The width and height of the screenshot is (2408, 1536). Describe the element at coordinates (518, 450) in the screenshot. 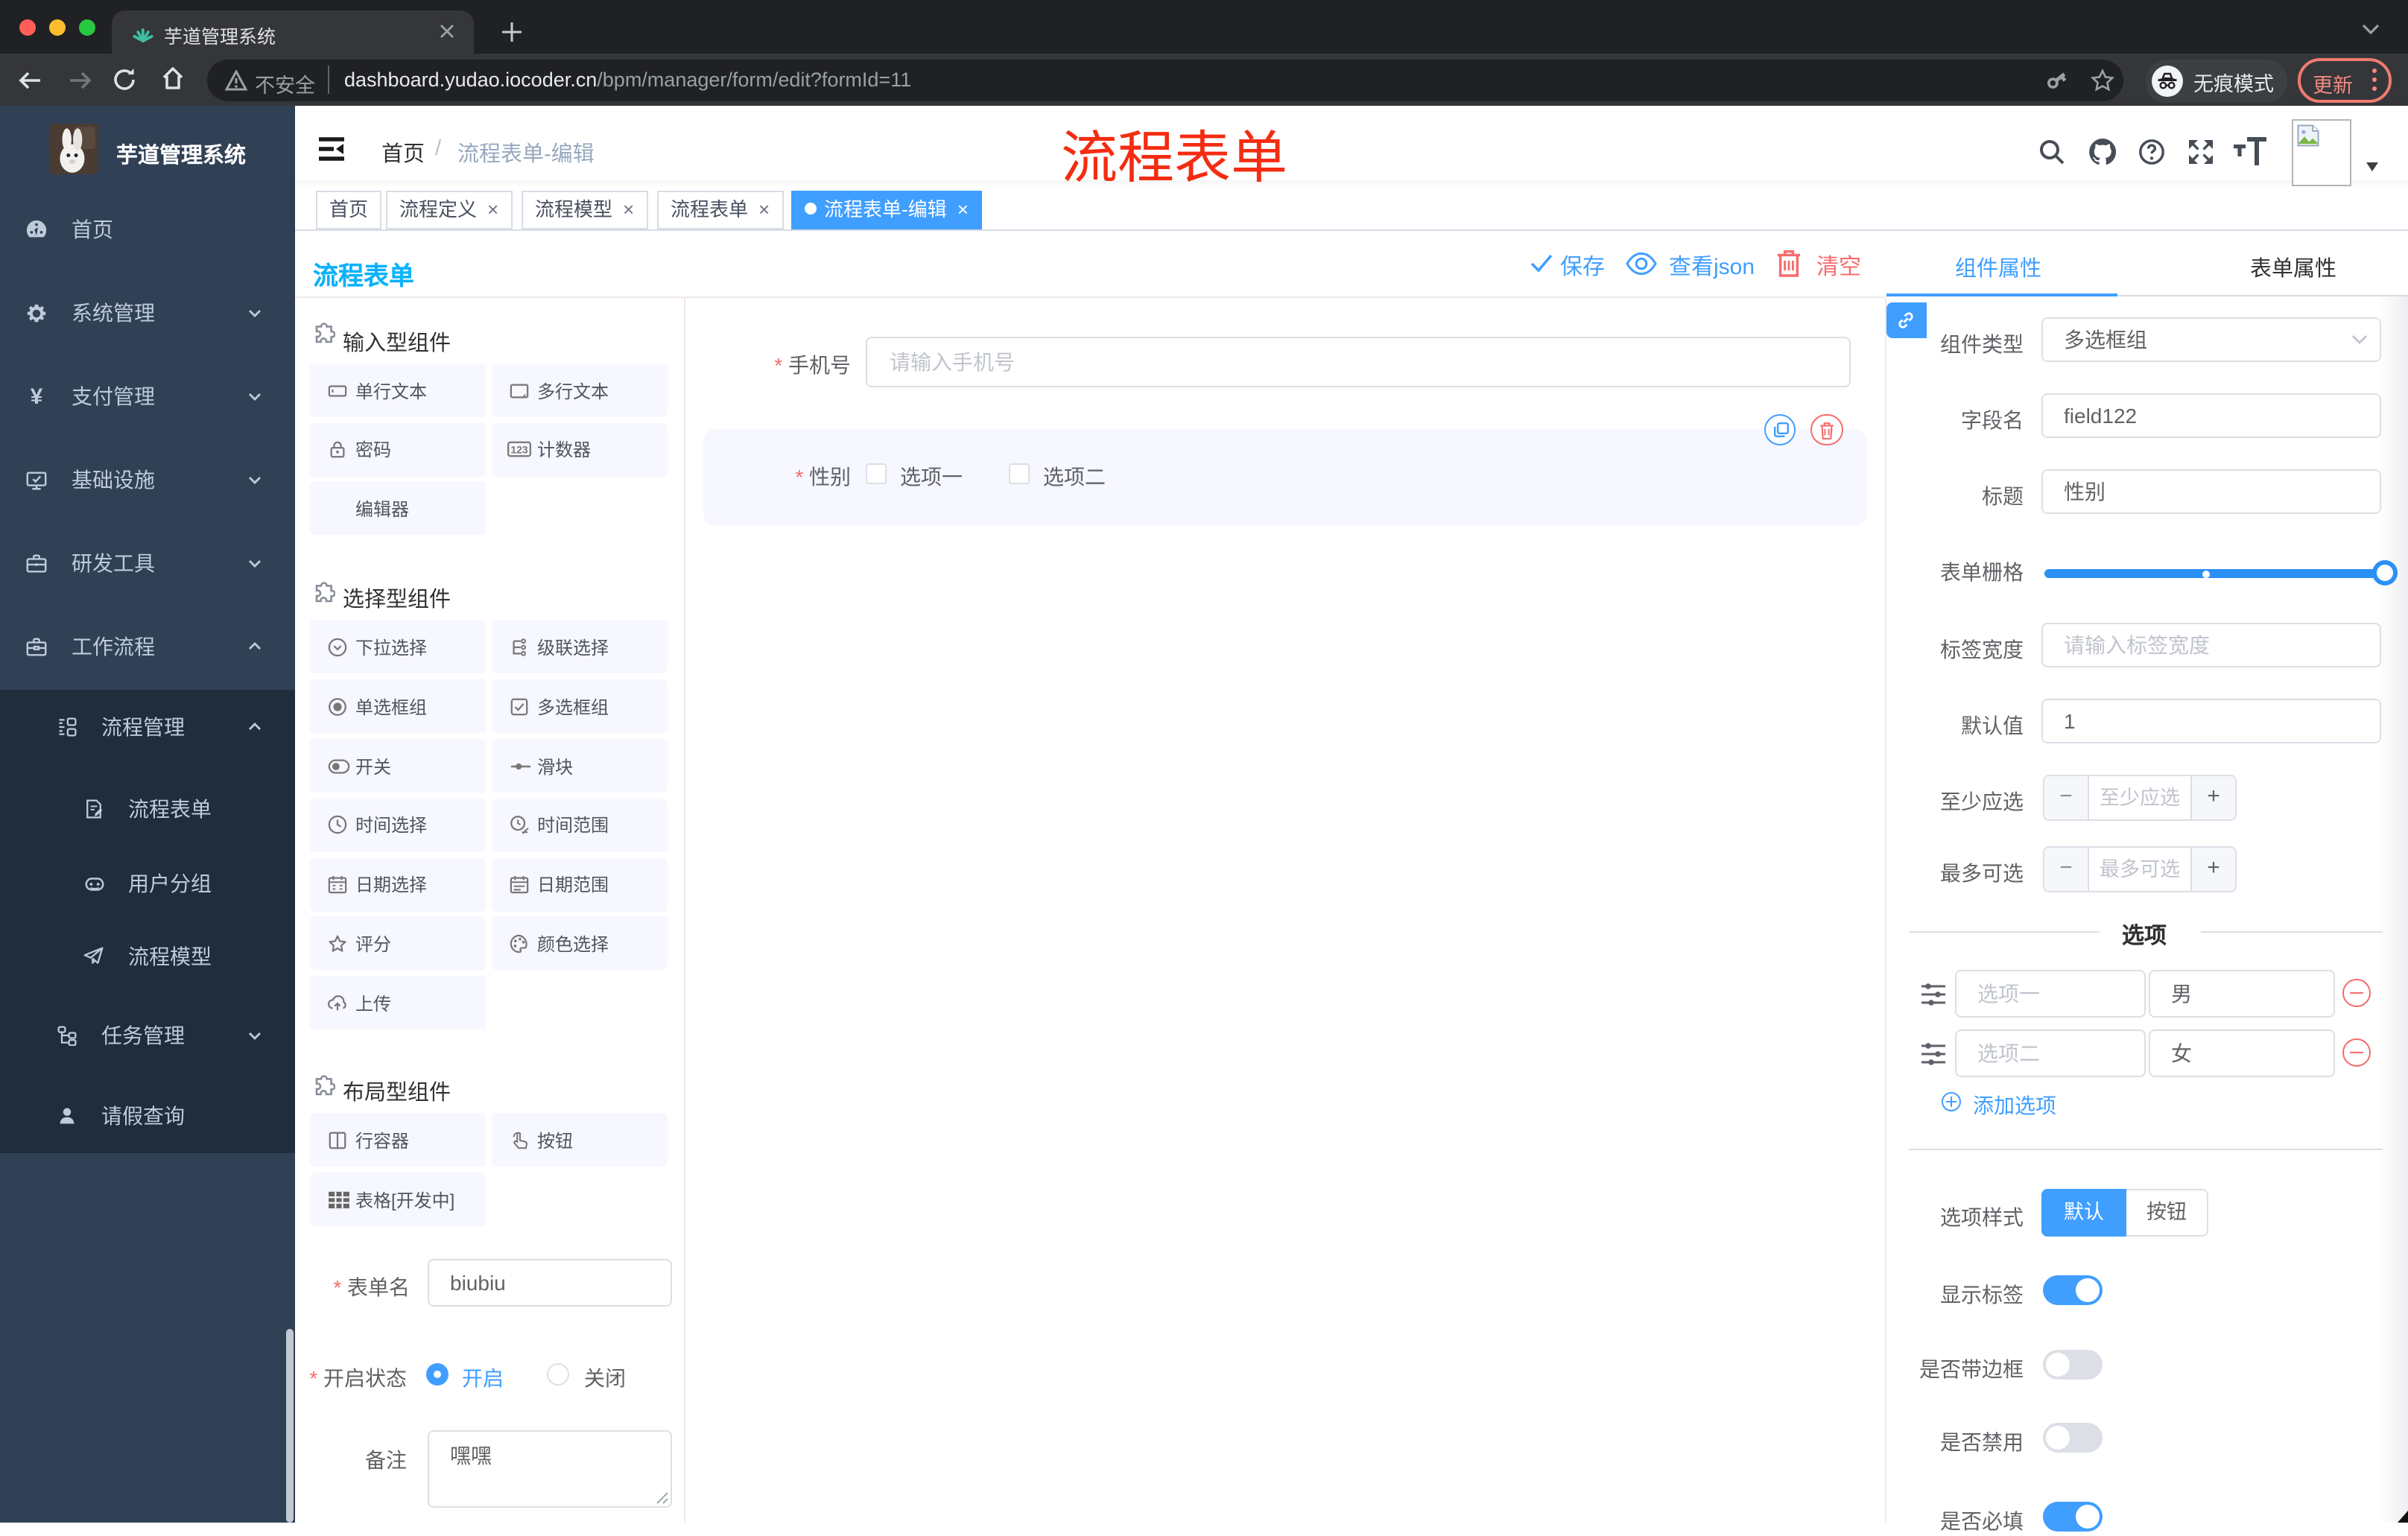

I see `svg-text: 123` at that location.